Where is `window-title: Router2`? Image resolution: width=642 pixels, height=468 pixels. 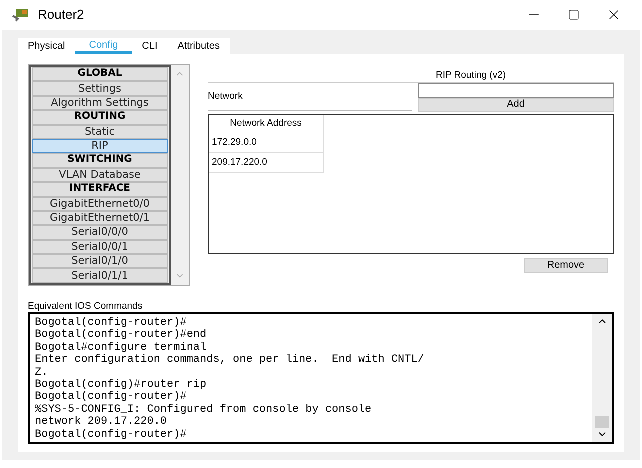
window-title: Router2 is located at coordinates (61, 15).